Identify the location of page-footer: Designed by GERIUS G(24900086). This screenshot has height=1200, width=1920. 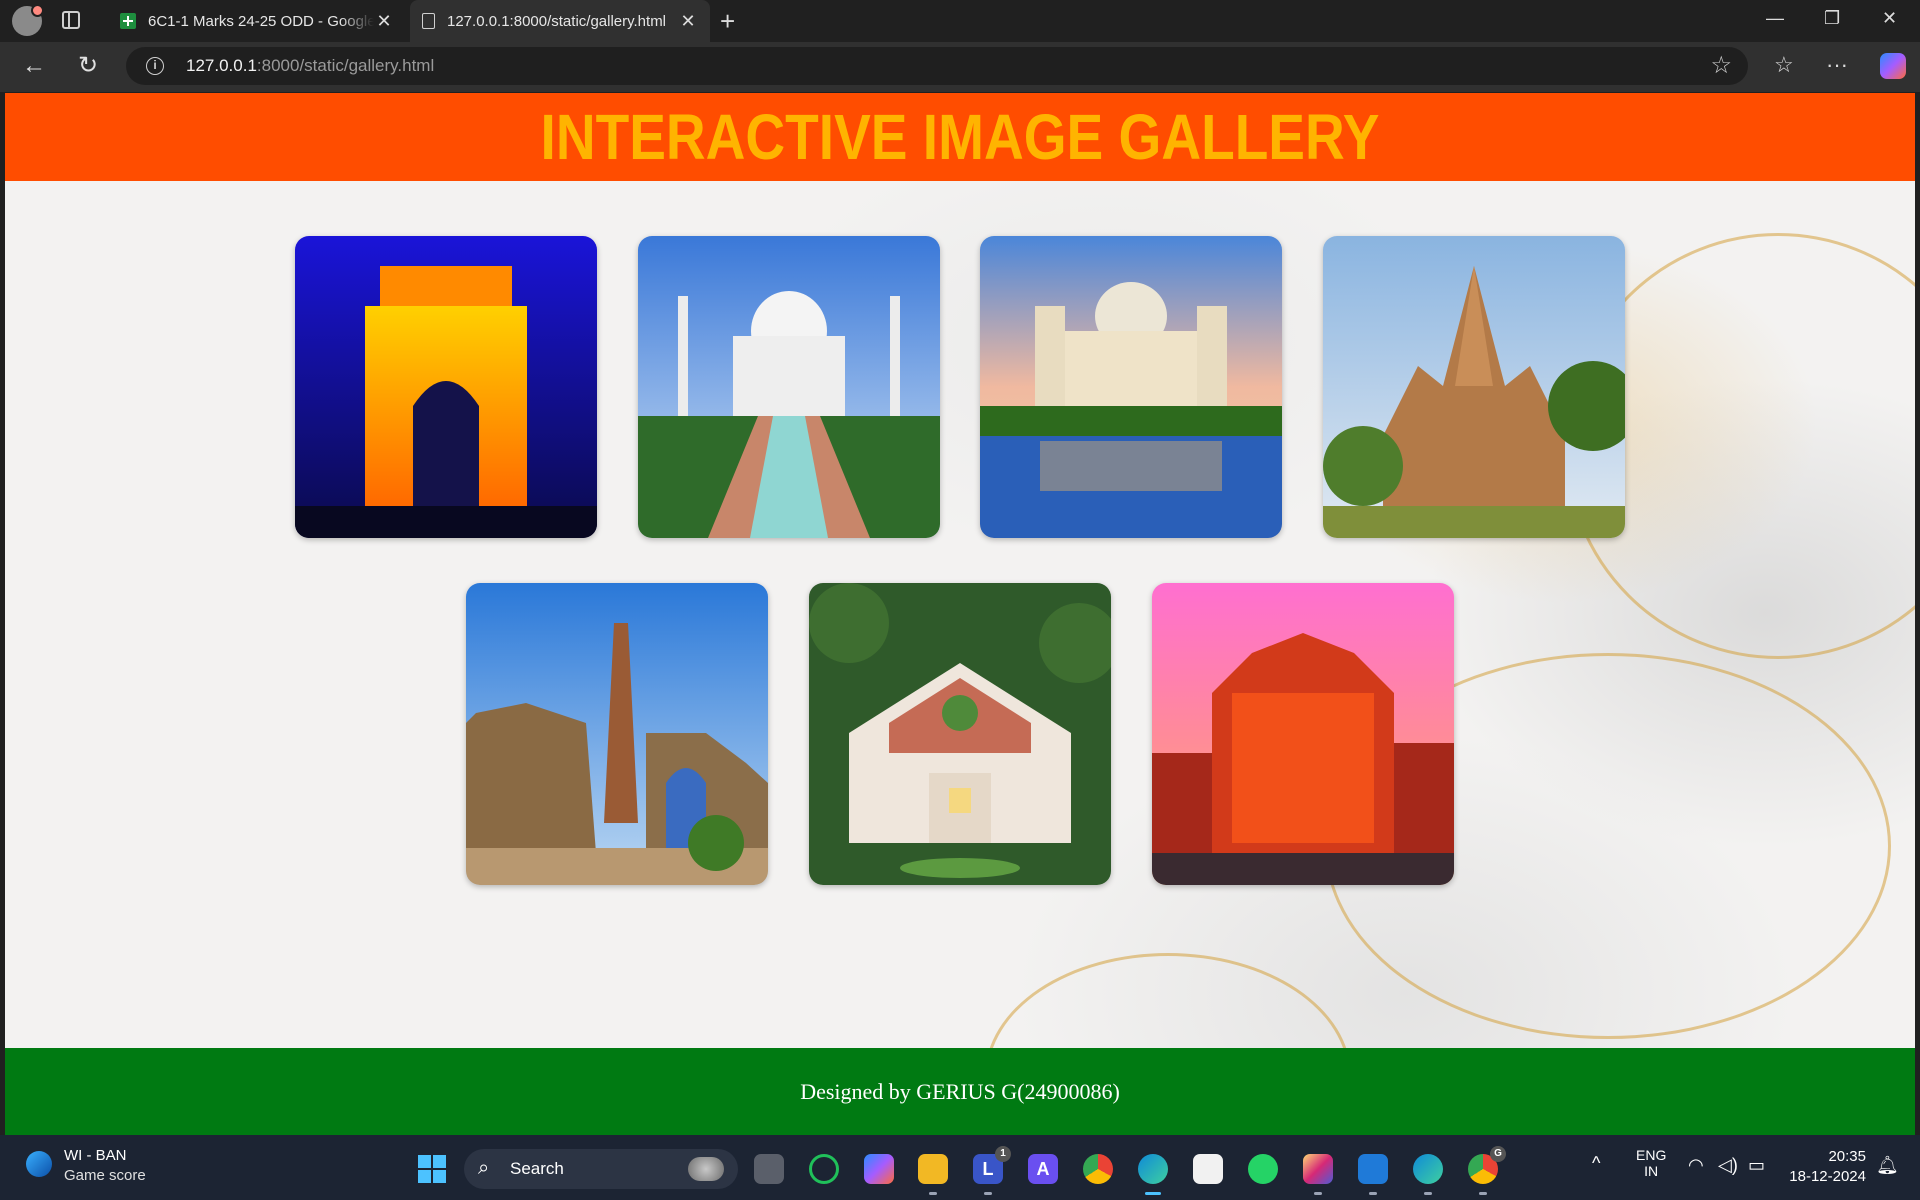
(960, 1091).